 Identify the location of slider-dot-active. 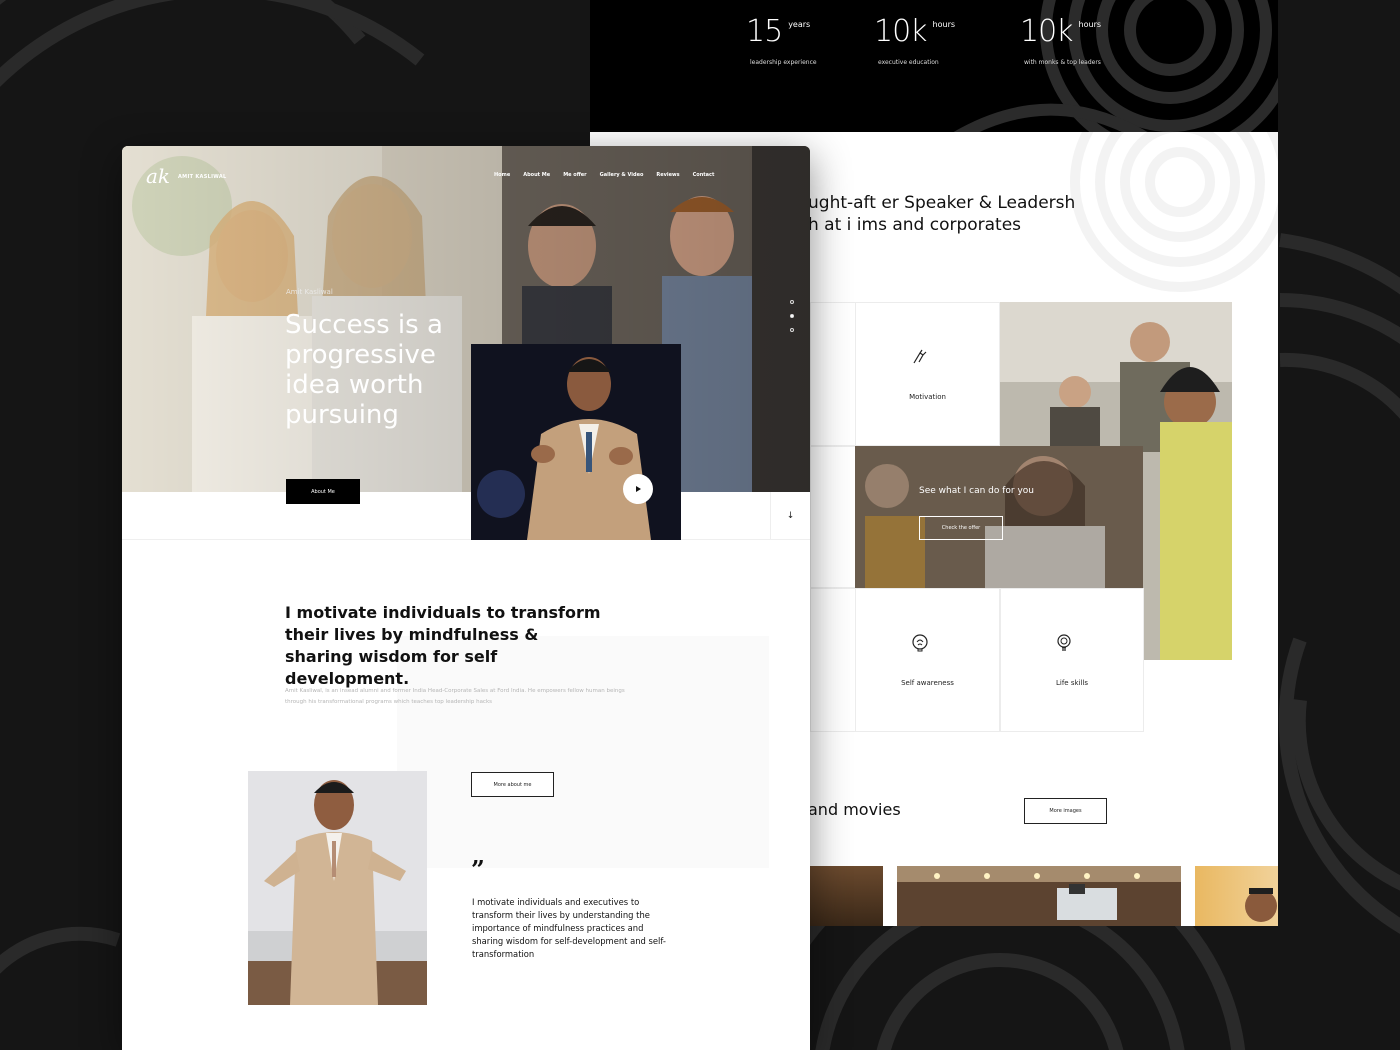
(792, 316).